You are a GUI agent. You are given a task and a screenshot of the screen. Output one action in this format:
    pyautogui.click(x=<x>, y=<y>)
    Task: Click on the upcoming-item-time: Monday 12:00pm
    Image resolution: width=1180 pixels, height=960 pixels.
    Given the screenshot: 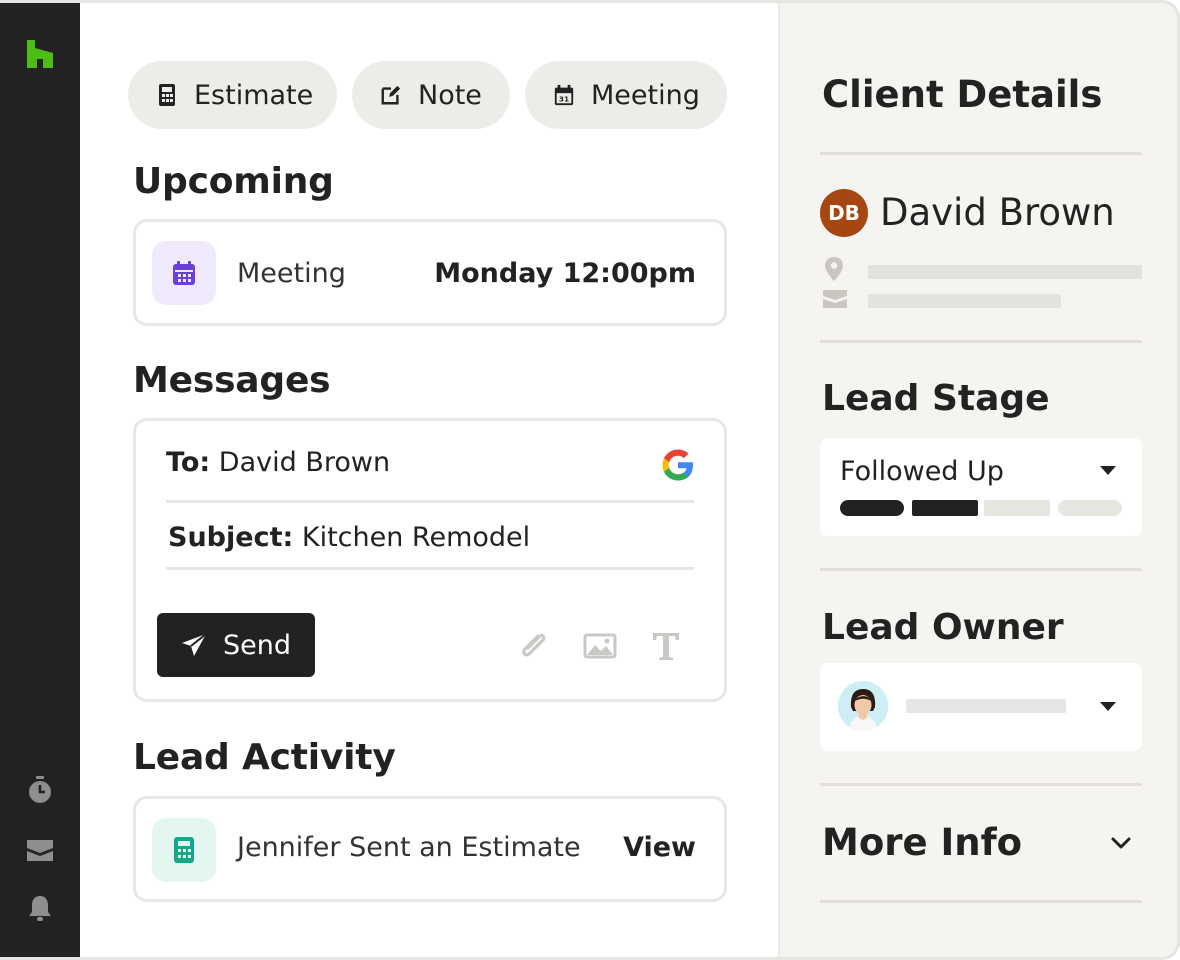 What is the action you would take?
    pyautogui.click(x=565, y=273)
    